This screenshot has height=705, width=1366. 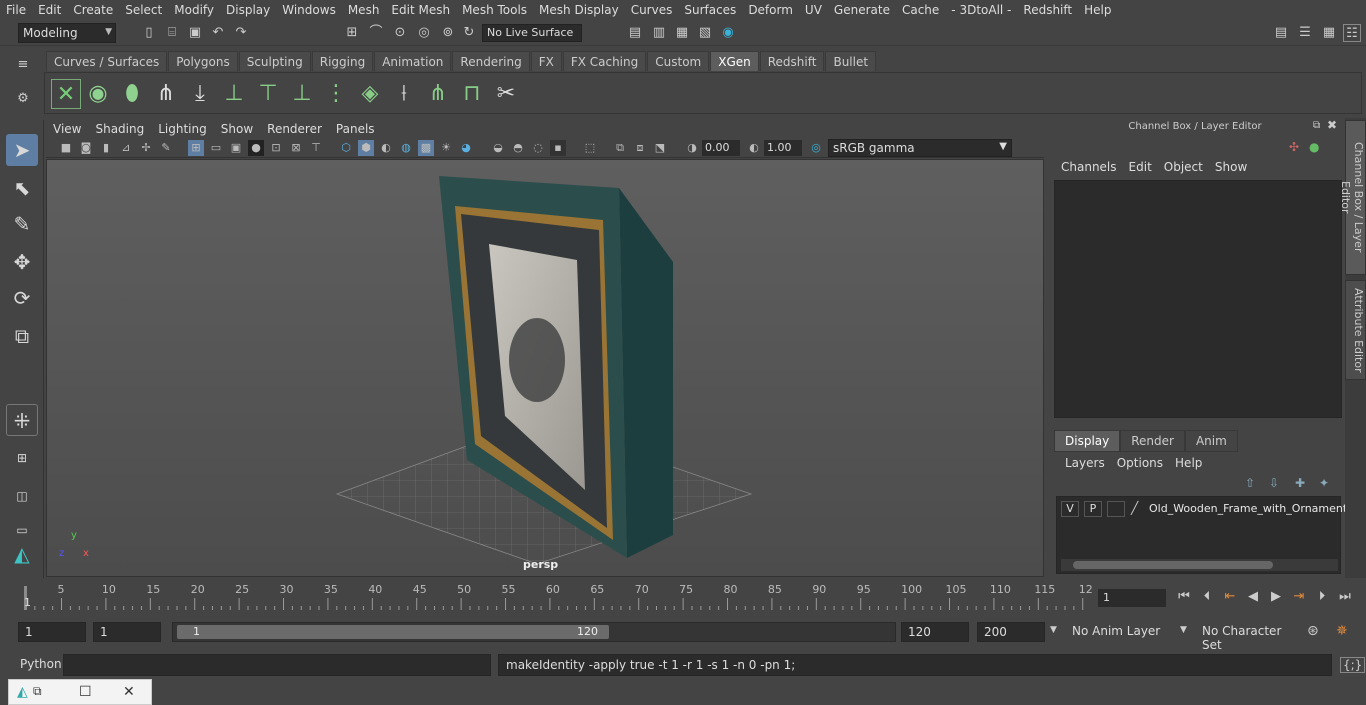 I want to click on menu-3dtoall: - 3DtoAll -, so click(x=981, y=10).